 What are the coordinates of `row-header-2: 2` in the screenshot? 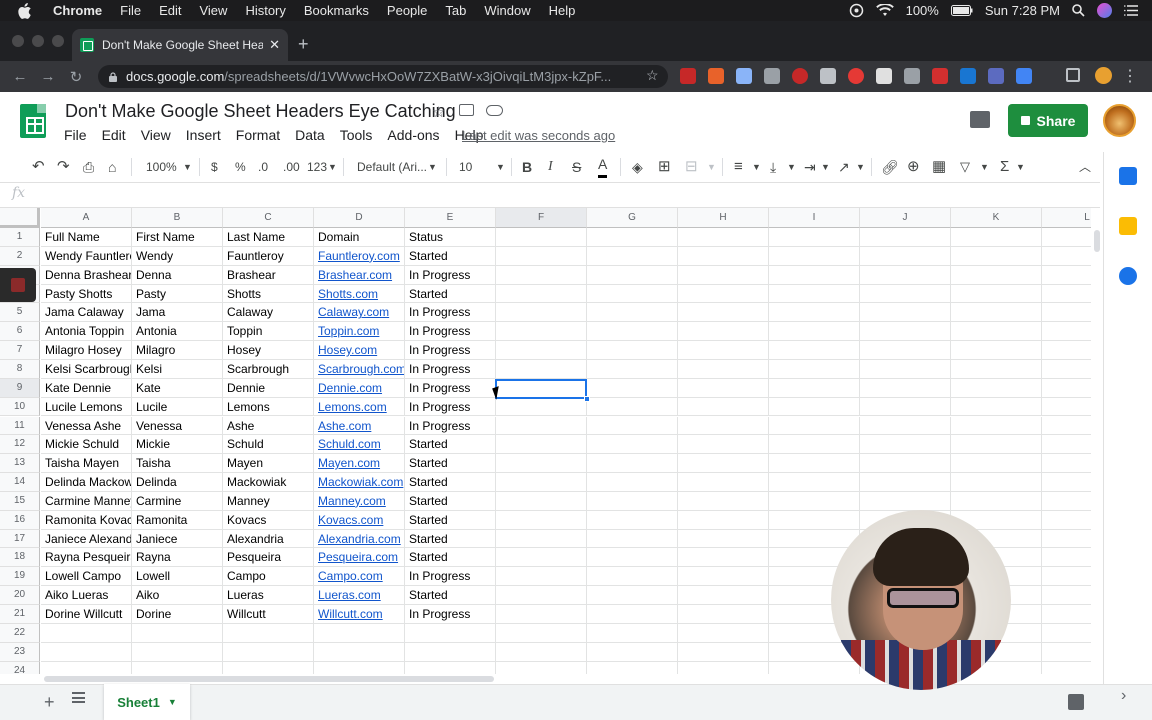 It's located at (20, 256).